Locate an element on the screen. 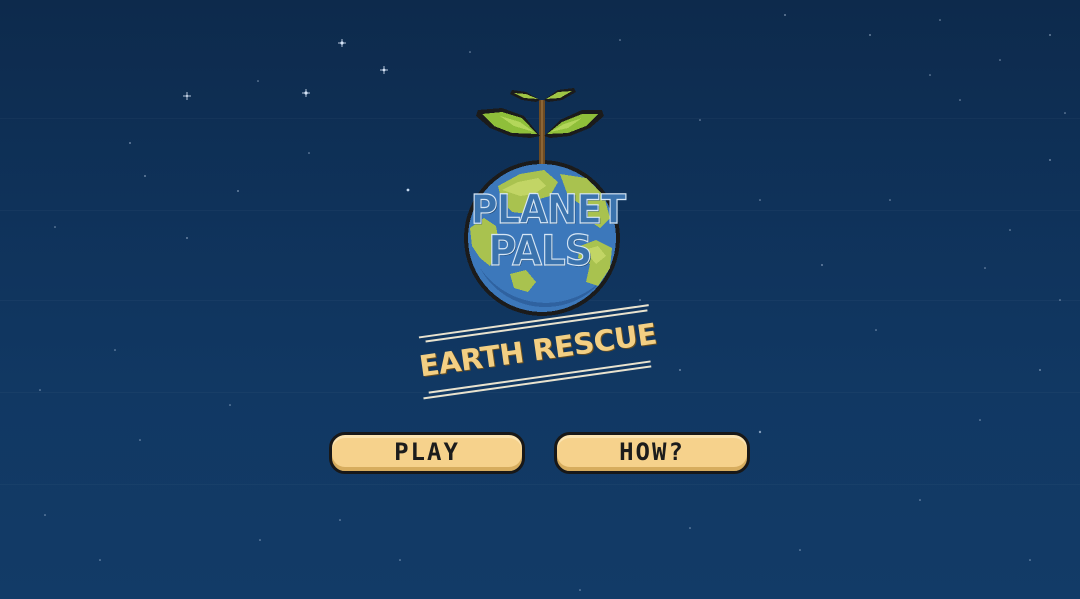 The width and height of the screenshot is (1080, 599). how-to-play-button: HOW? is located at coordinates (652, 453).